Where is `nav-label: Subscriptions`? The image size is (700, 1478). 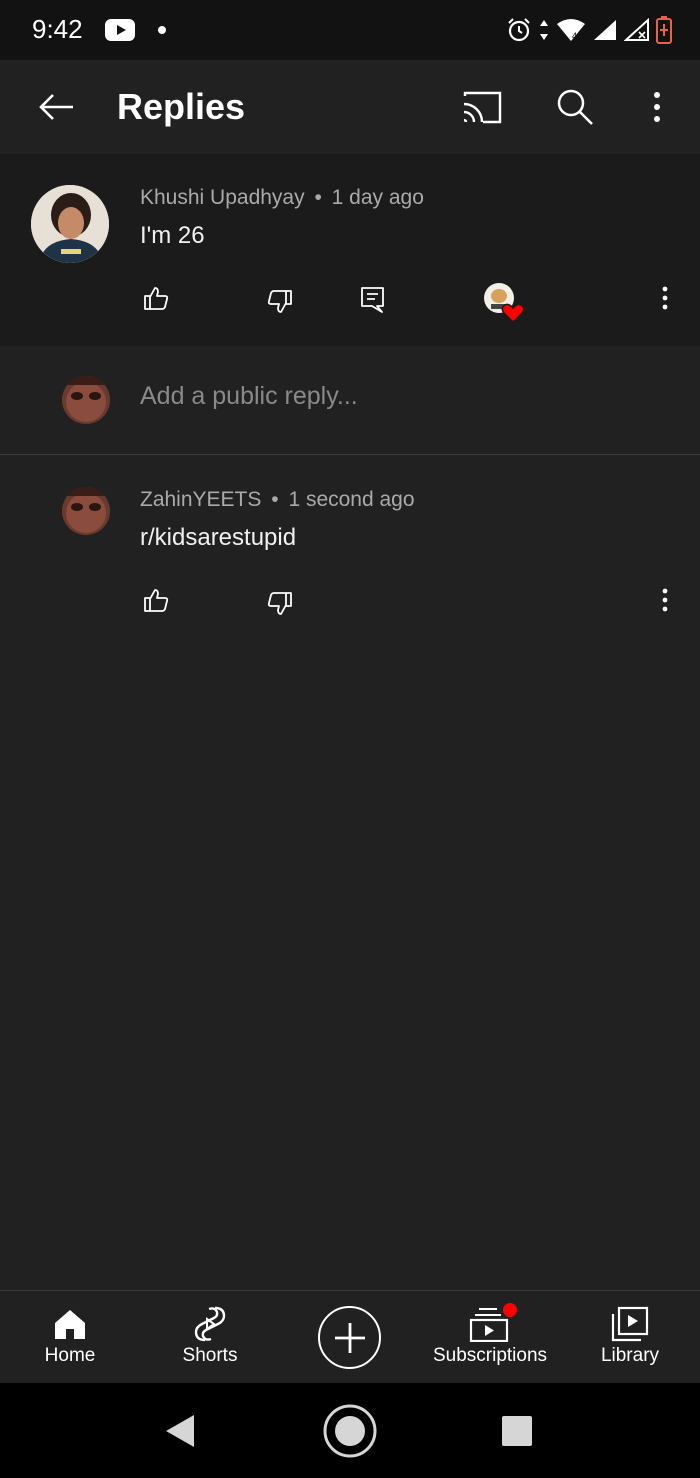
nav-label: Subscriptions is located at coordinates (490, 1355).